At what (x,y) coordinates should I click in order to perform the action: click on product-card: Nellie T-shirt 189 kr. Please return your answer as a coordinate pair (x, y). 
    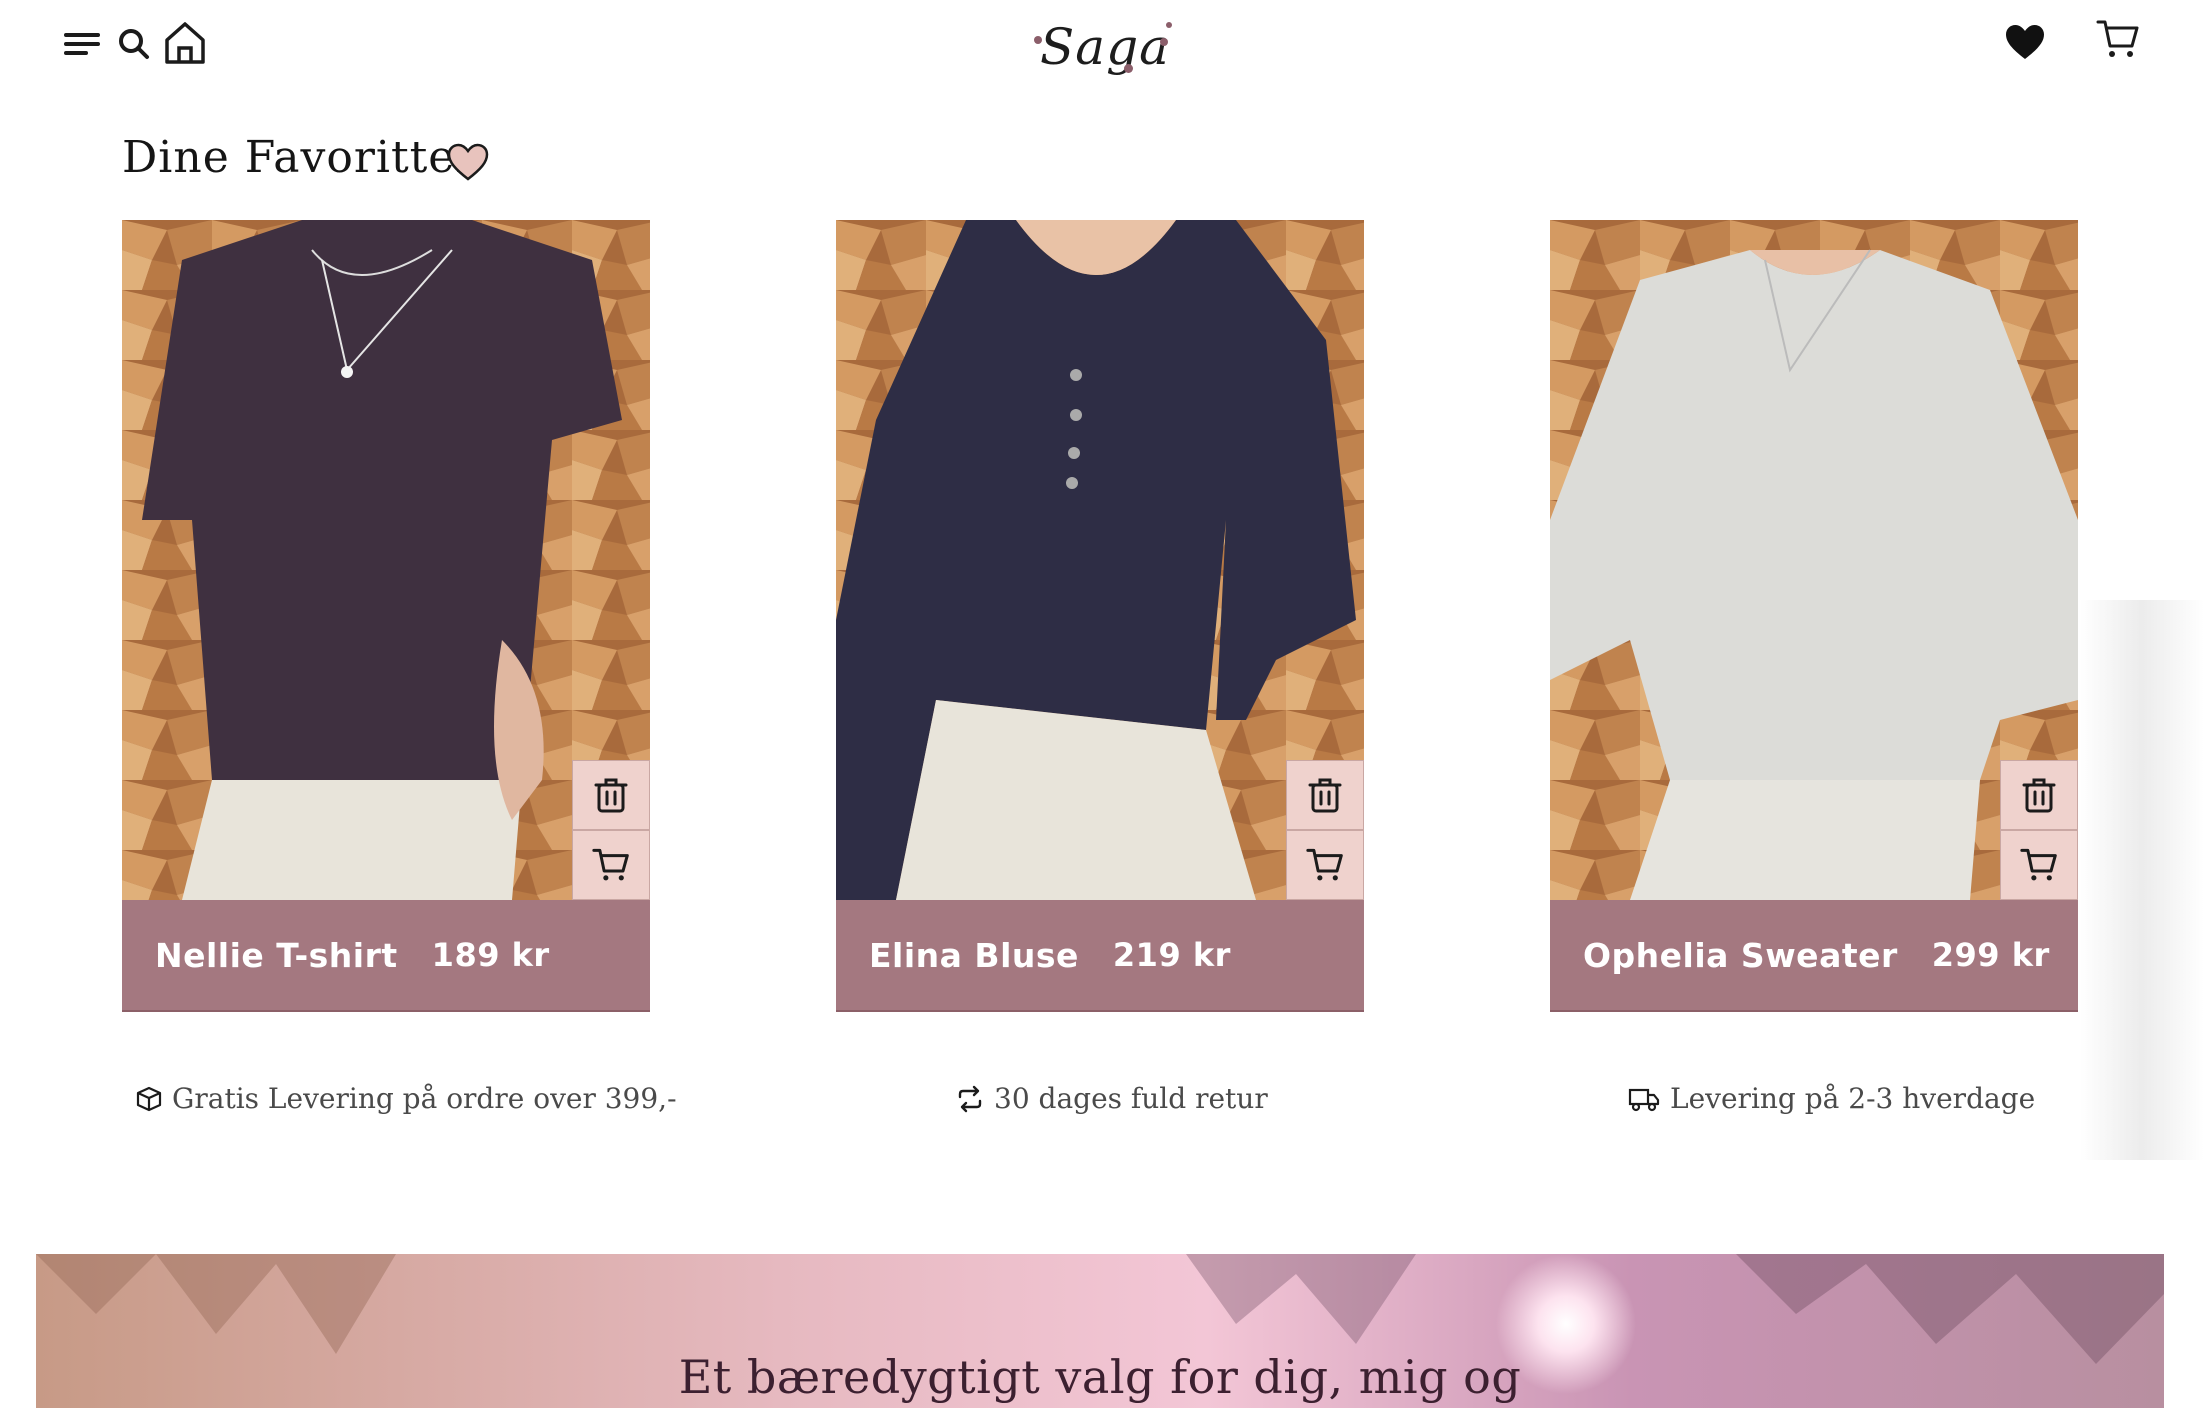
    Looking at the image, I should click on (386, 616).